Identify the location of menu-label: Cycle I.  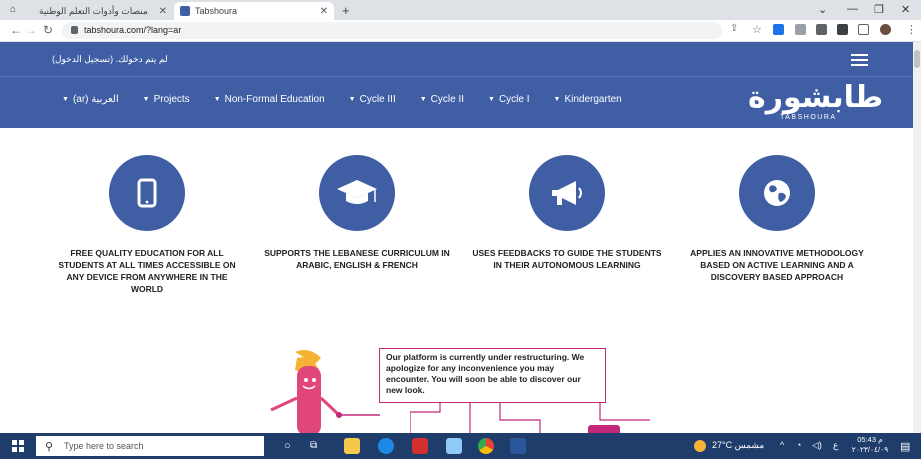
(514, 99).